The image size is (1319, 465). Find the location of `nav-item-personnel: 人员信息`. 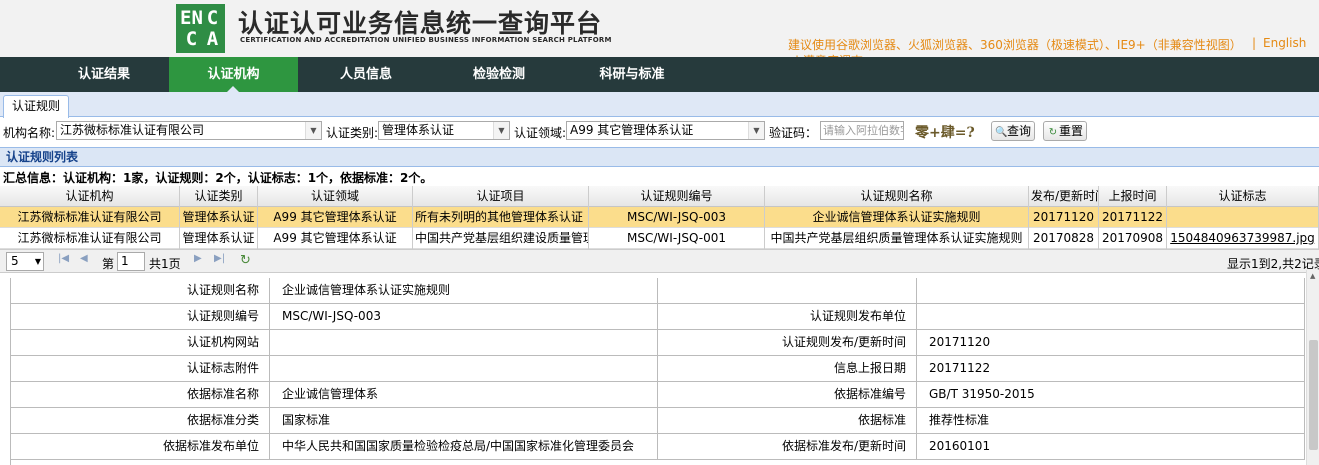

nav-item-personnel: 人员信息 is located at coordinates (366, 74).